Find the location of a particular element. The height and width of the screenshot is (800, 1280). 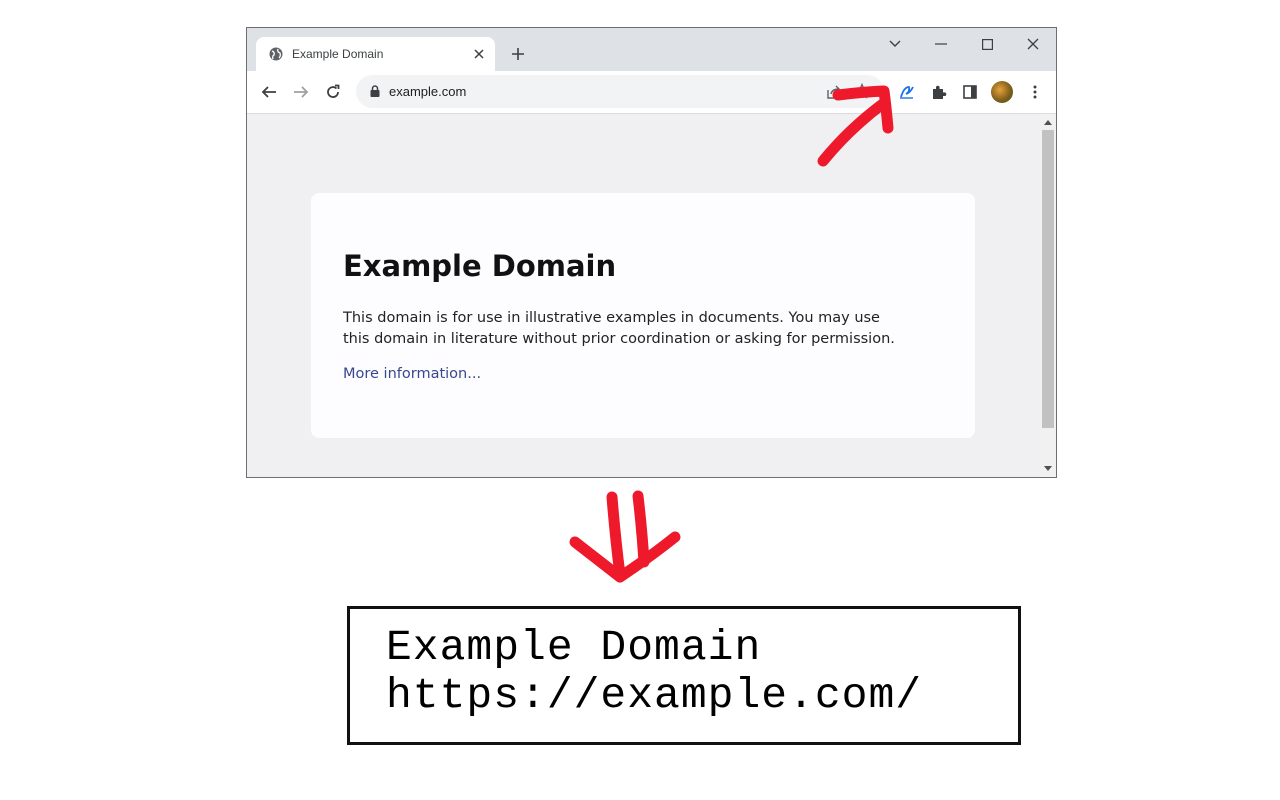

bookmark-star-icon is located at coordinates (862, 91).